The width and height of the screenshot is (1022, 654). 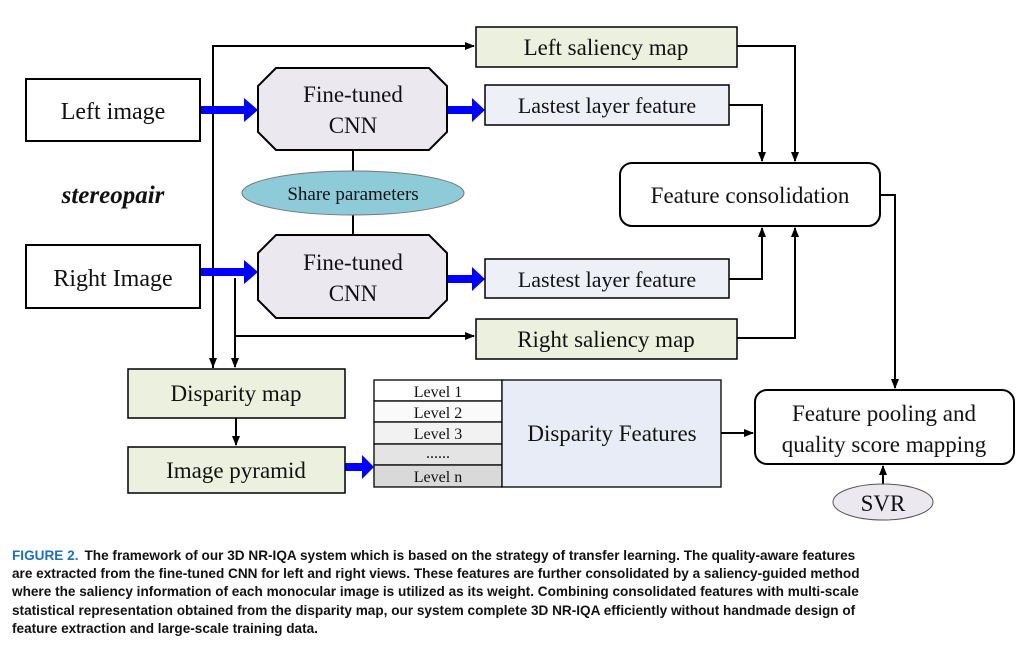 What do you see at coordinates (611, 433) in the screenshot?
I see `disparity-features-label: Disparity Features` at bounding box center [611, 433].